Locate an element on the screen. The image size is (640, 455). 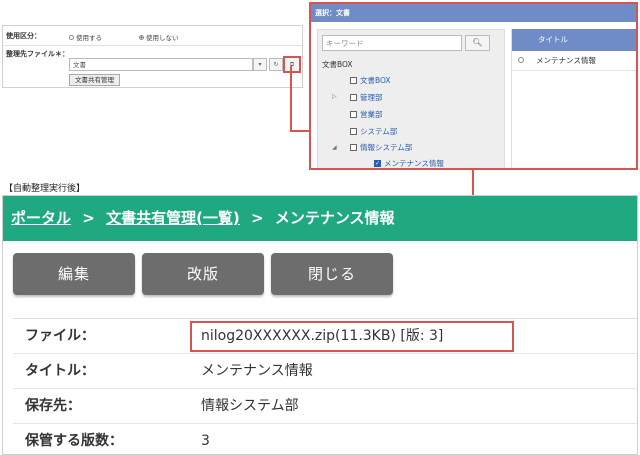
usage-row: 使用区分： 使用する 使用しない is located at coordinates (152, 36).